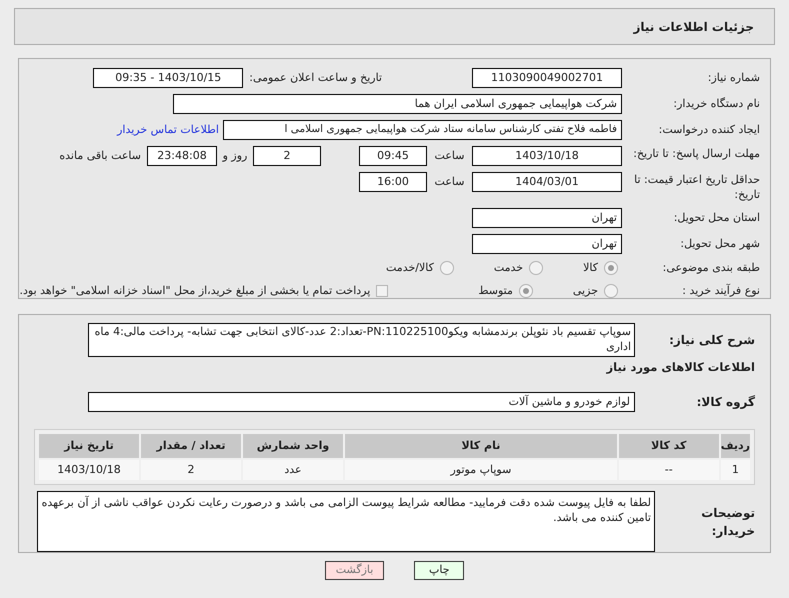 The width and height of the screenshot is (789, 598). Describe the element at coordinates (422, 130) in the screenshot. I see `text-field: فاطمه فلاح تفتی کارشناس سامانه ستاد شرکت هواپیمایی جمهوری اسلامی ا` at that location.